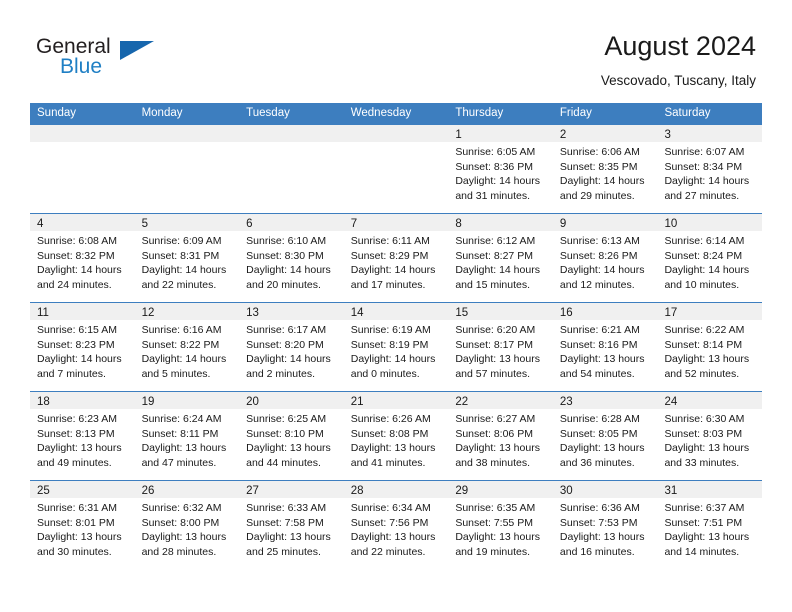 The width and height of the screenshot is (792, 612). What do you see at coordinates (388, 284) in the screenshot?
I see `daylight-text-line2: and 17 minutes.` at bounding box center [388, 284].